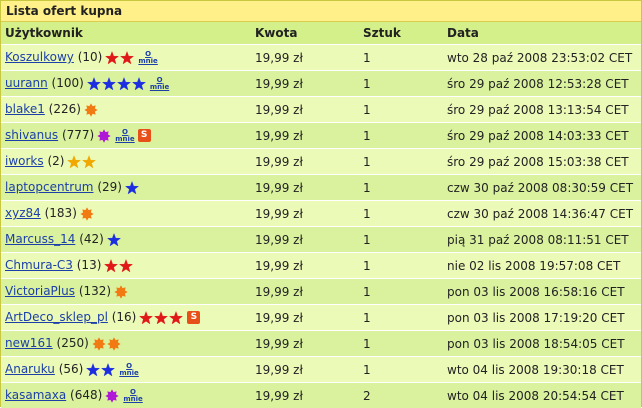 This screenshot has height=408, width=642. I want to click on cell-user: uurann (100) Omnie, so click(126, 84).